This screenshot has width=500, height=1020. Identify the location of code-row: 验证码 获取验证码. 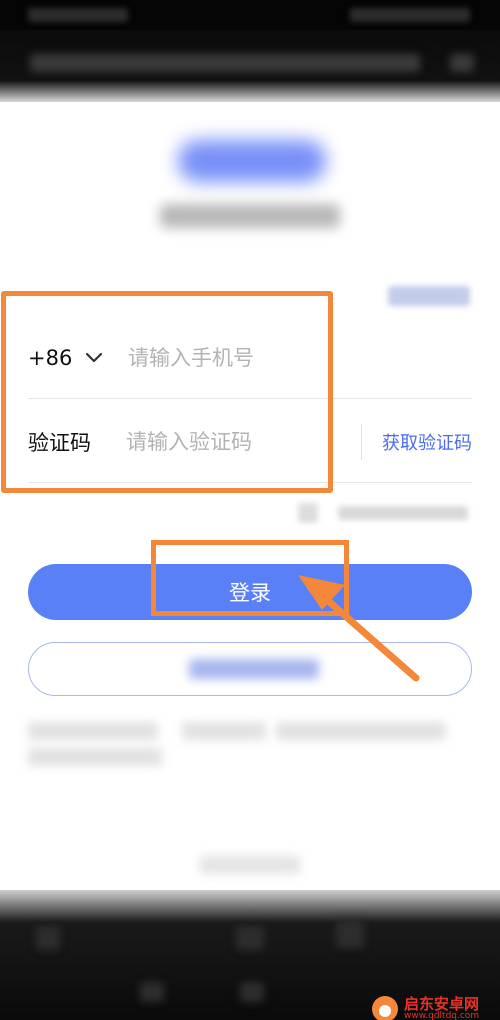
(250, 442).